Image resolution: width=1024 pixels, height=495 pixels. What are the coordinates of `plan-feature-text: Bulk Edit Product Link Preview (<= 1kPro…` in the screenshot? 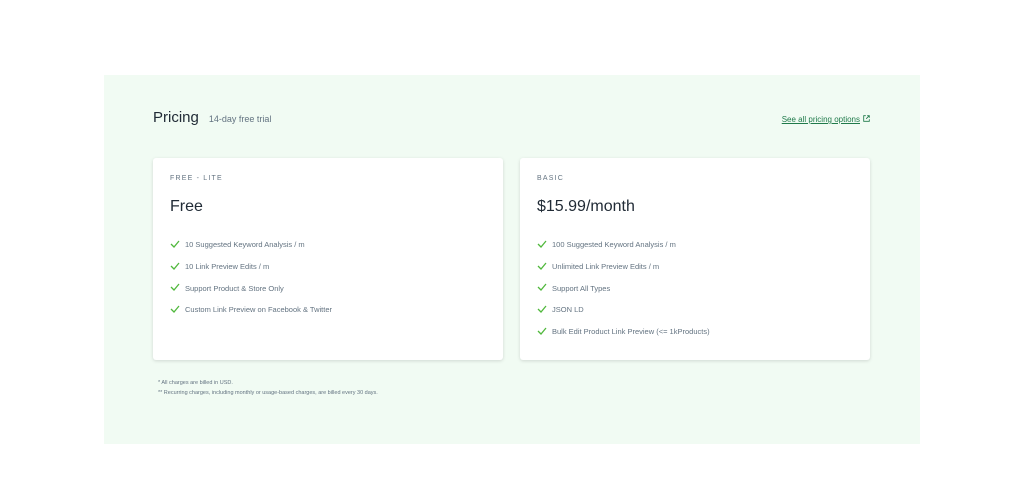 It's located at (631, 332).